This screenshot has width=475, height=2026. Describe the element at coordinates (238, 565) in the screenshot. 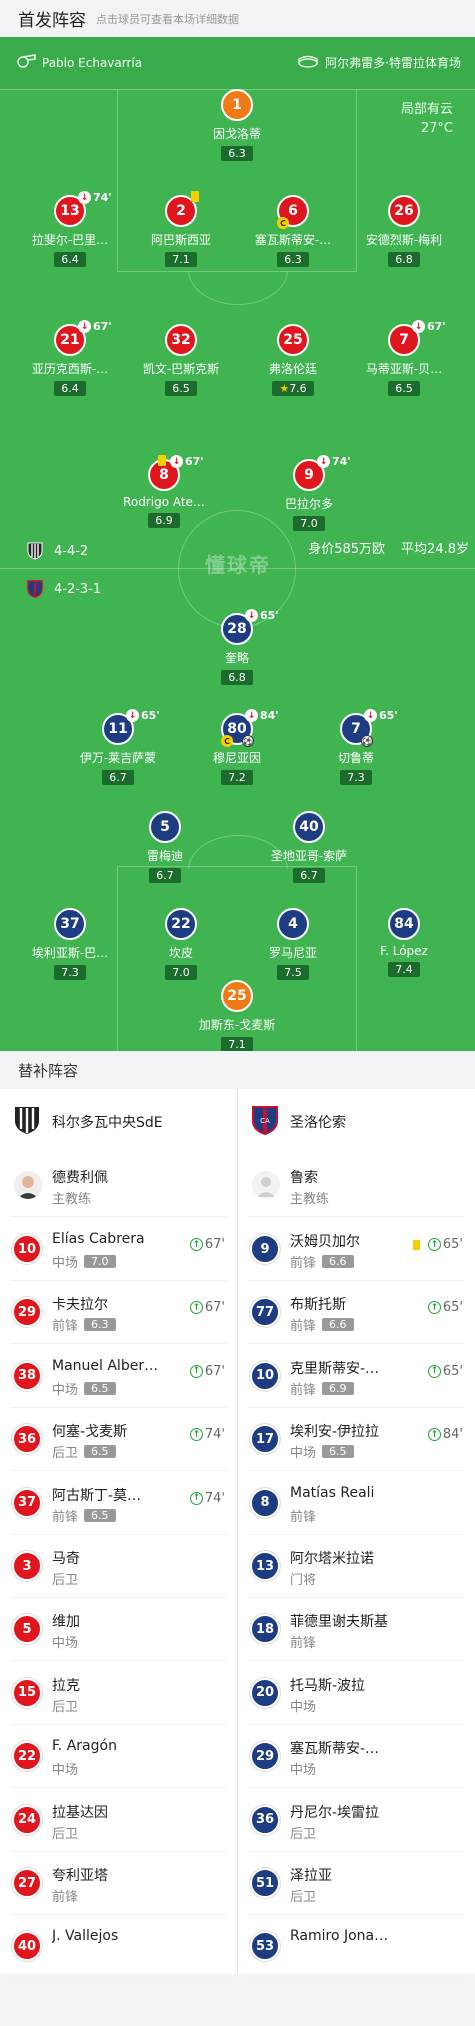

I see `watermark: 懂球帝` at that location.